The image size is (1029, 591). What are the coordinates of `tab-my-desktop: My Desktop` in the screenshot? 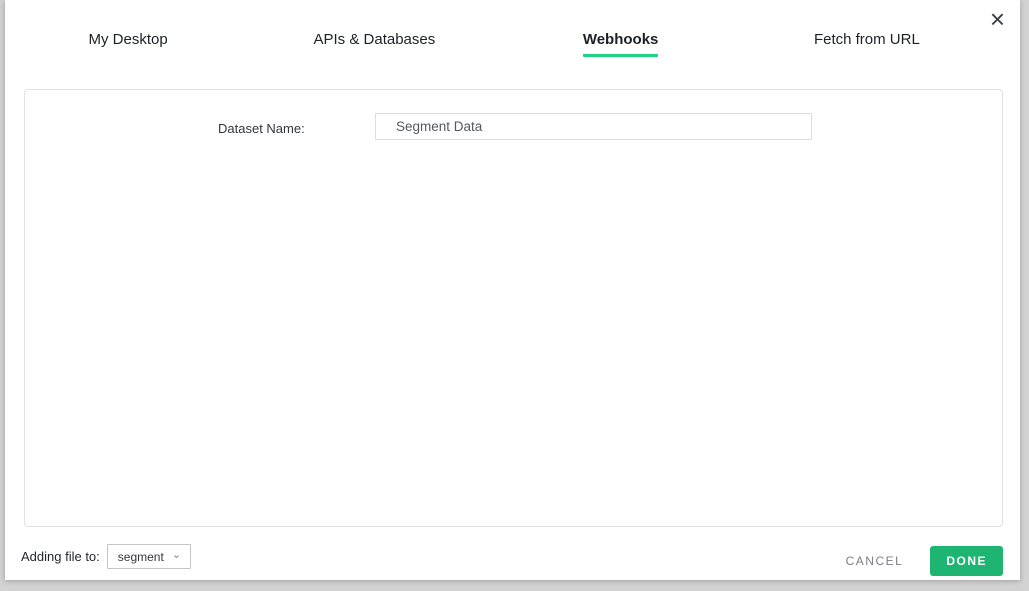 It's located at (128, 44).